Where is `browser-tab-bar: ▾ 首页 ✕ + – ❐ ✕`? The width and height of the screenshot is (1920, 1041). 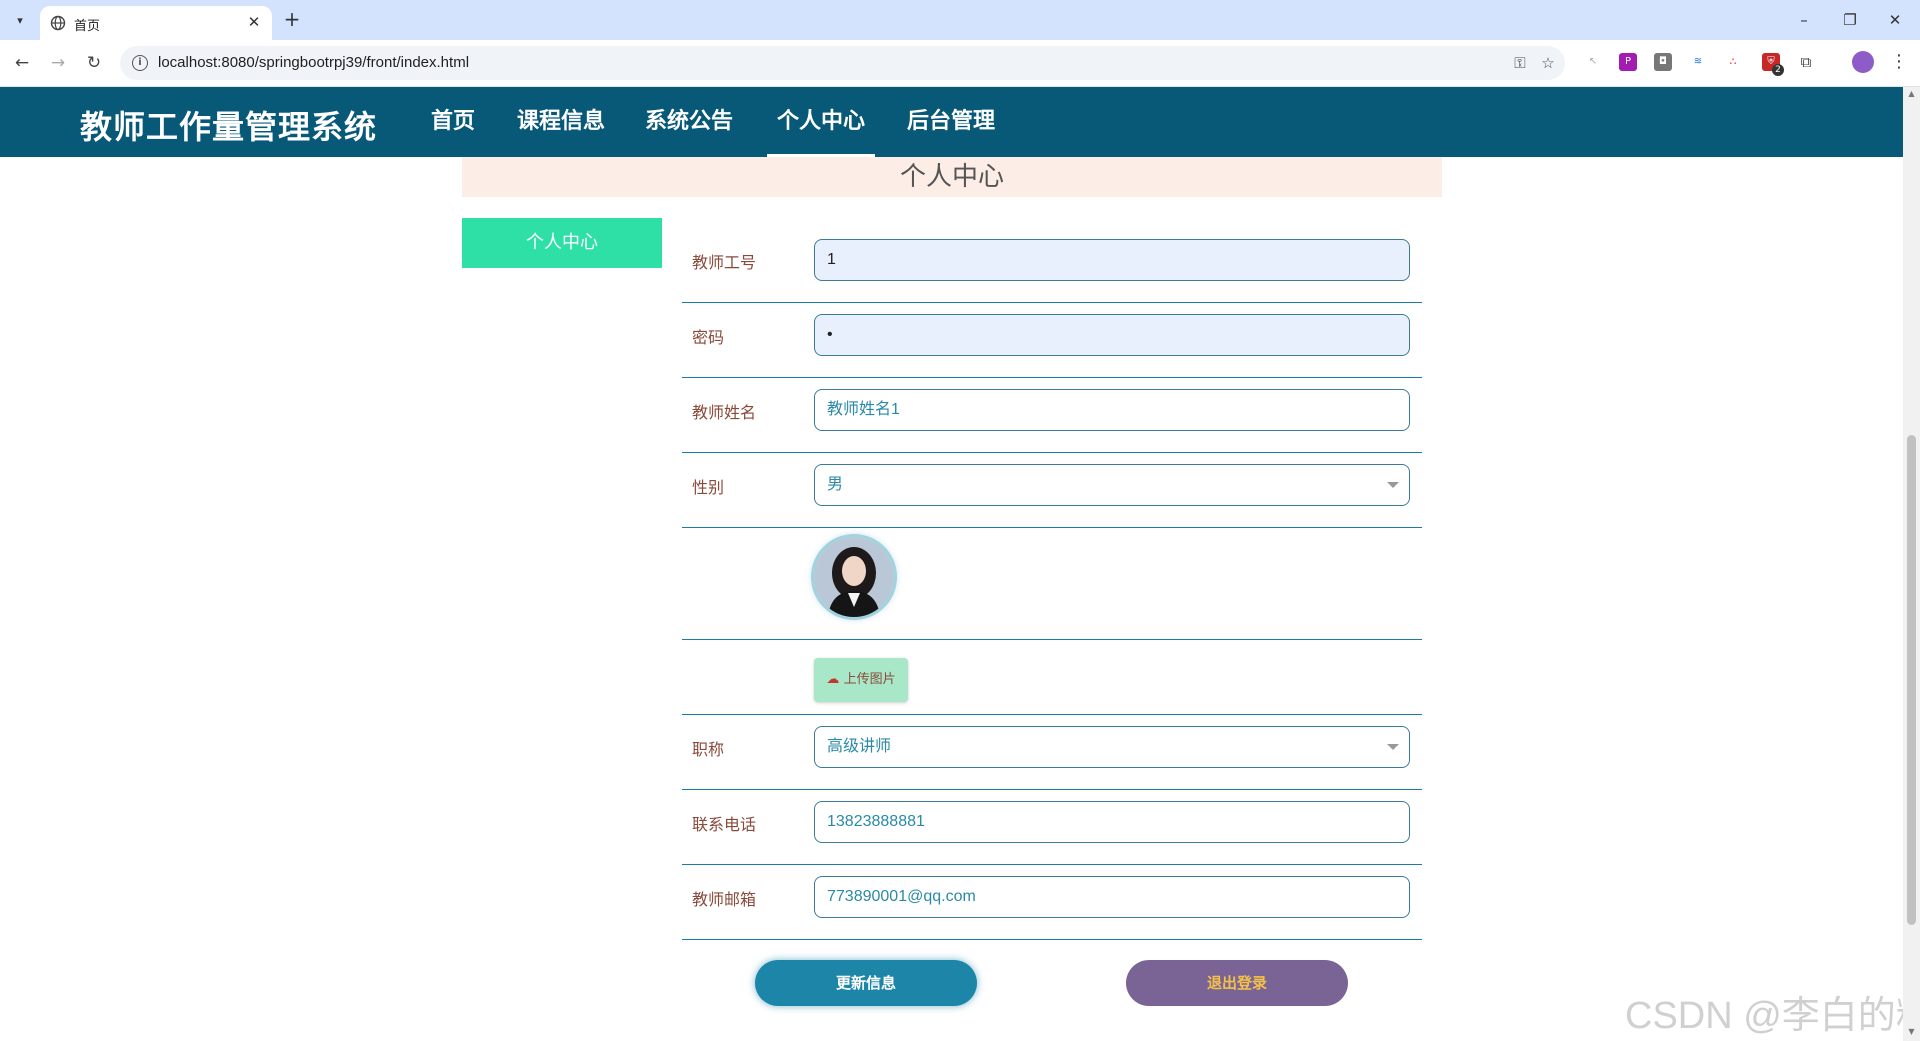 browser-tab-bar: ▾ 首页 ✕ + – ❐ ✕ is located at coordinates (960, 20).